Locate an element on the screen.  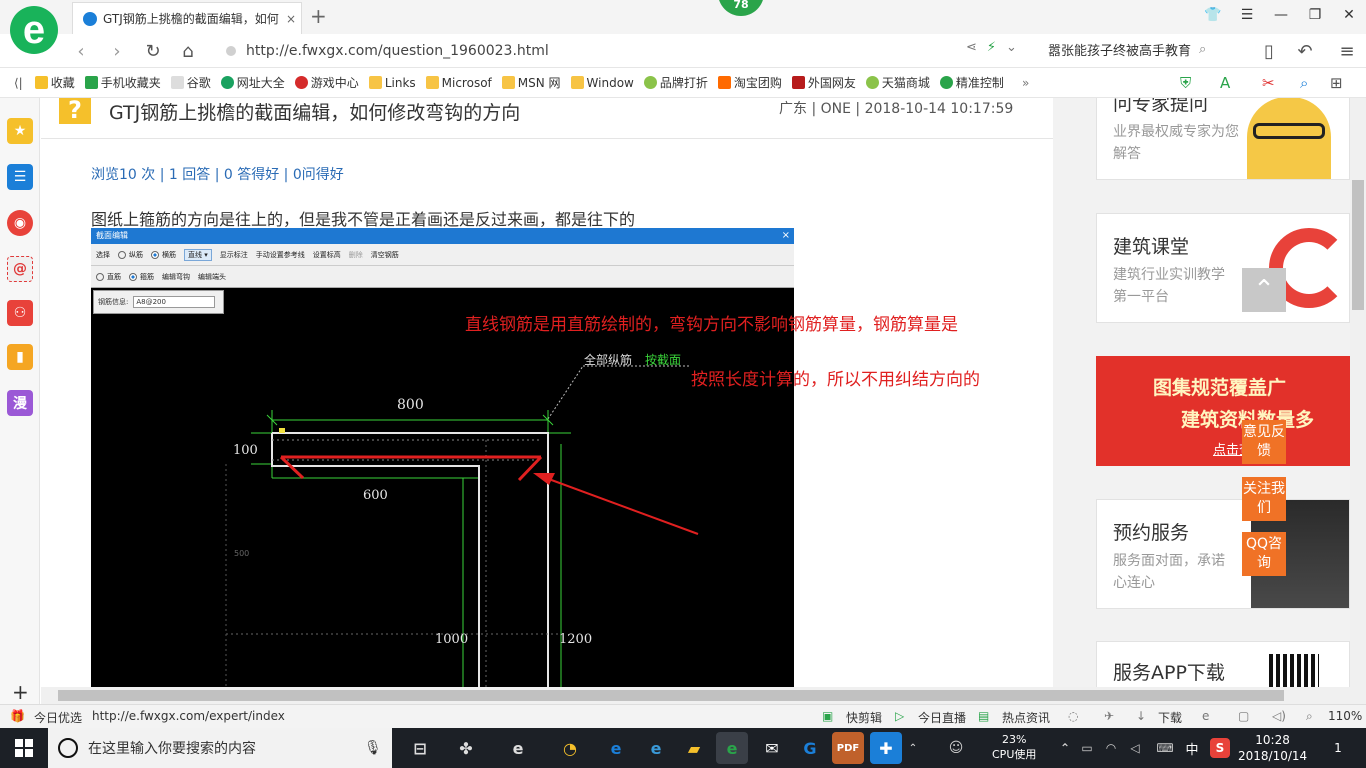
news-icon: ☰ is located at coordinates (20, 177).